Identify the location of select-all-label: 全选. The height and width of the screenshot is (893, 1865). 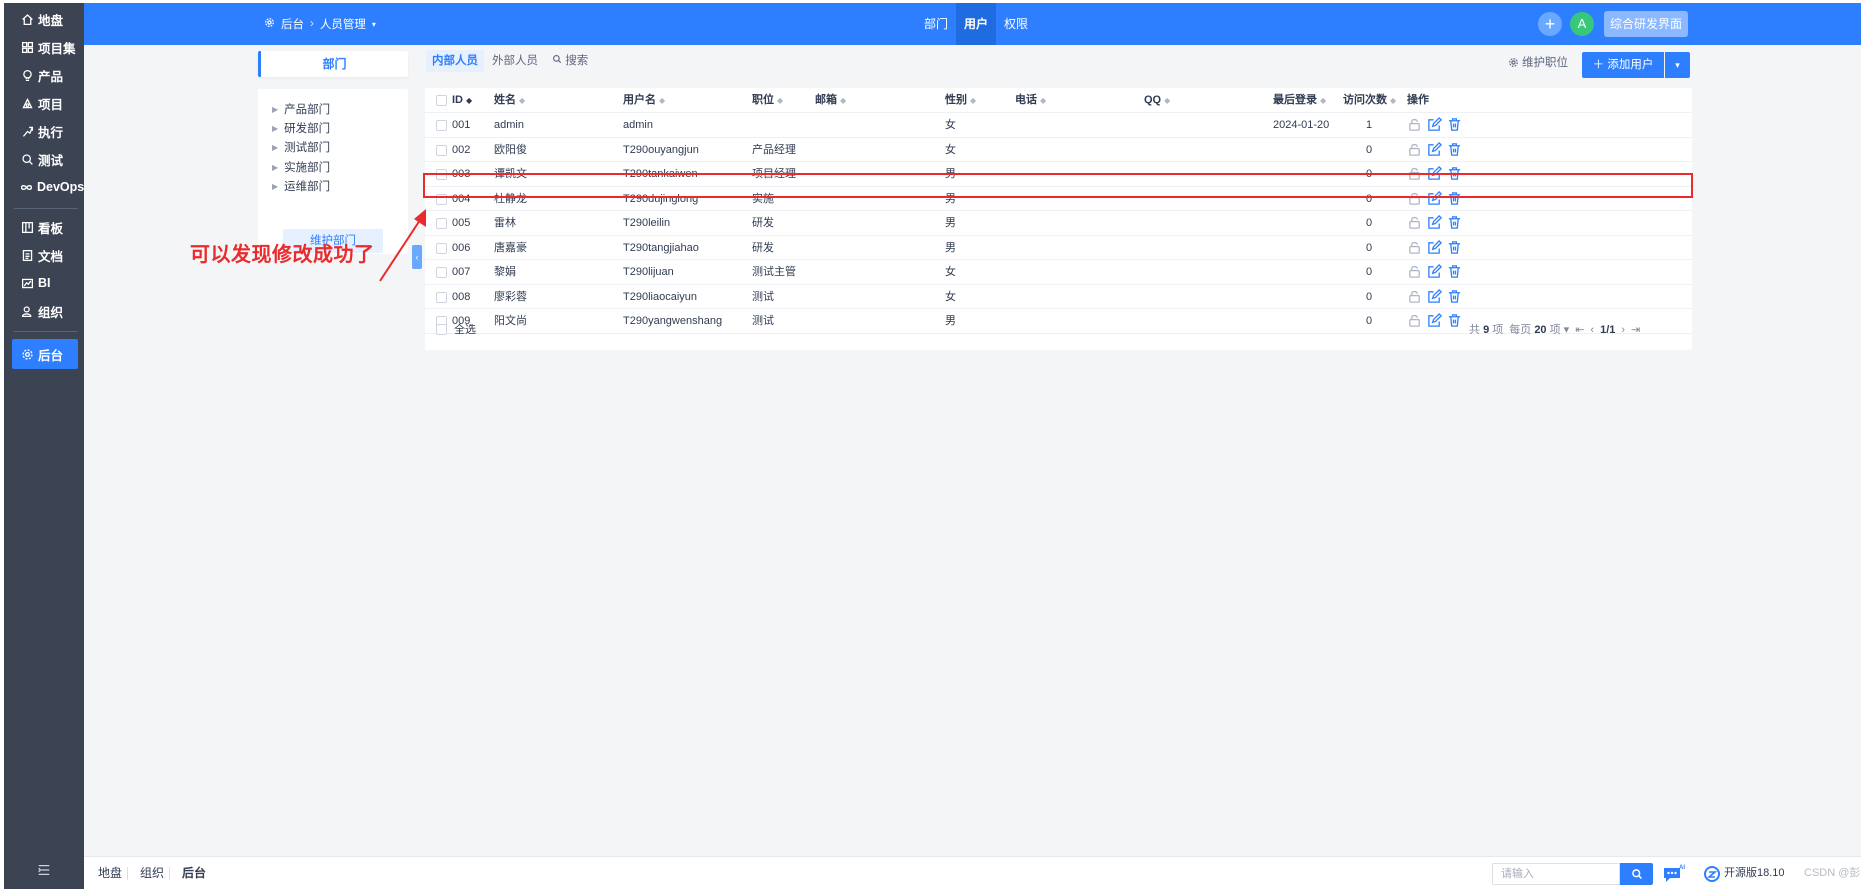
(465, 330).